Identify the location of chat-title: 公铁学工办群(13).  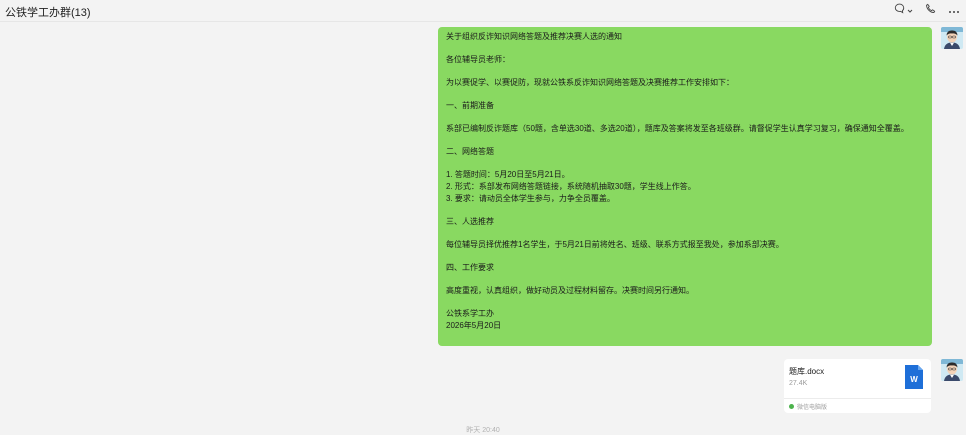
(48, 13).